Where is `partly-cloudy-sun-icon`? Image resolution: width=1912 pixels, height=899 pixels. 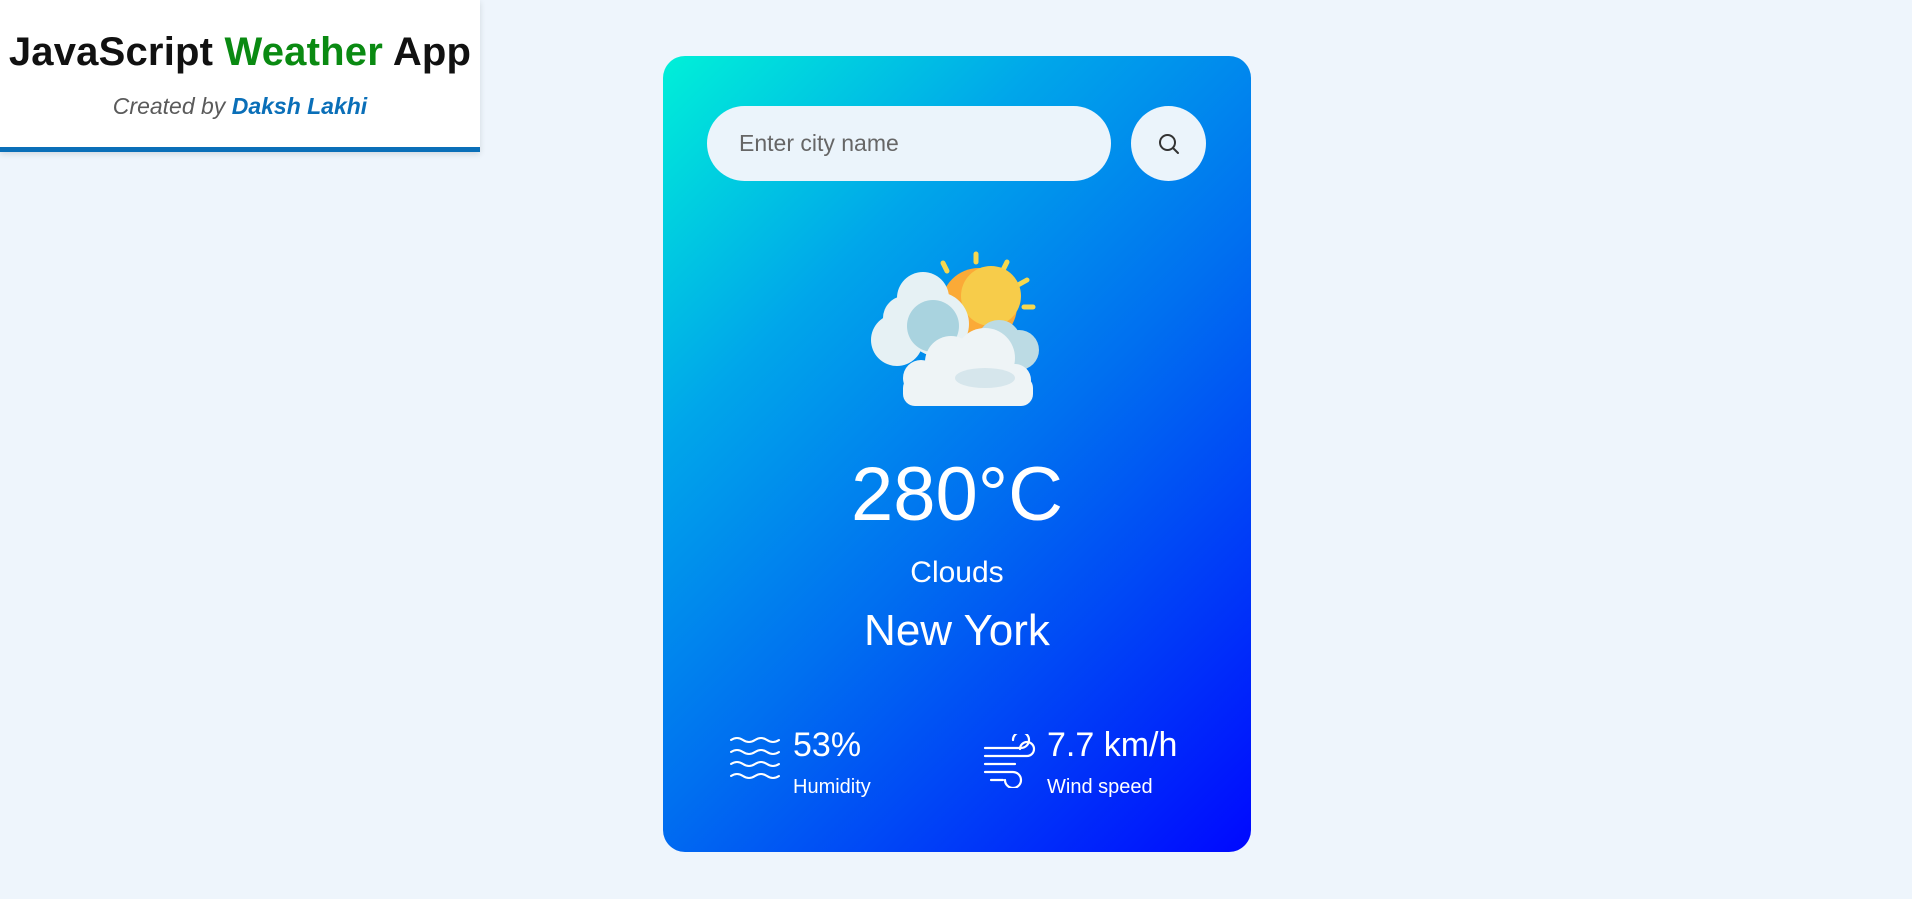
partly-cloudy-sun-icon is located at coordinates (955, 328).